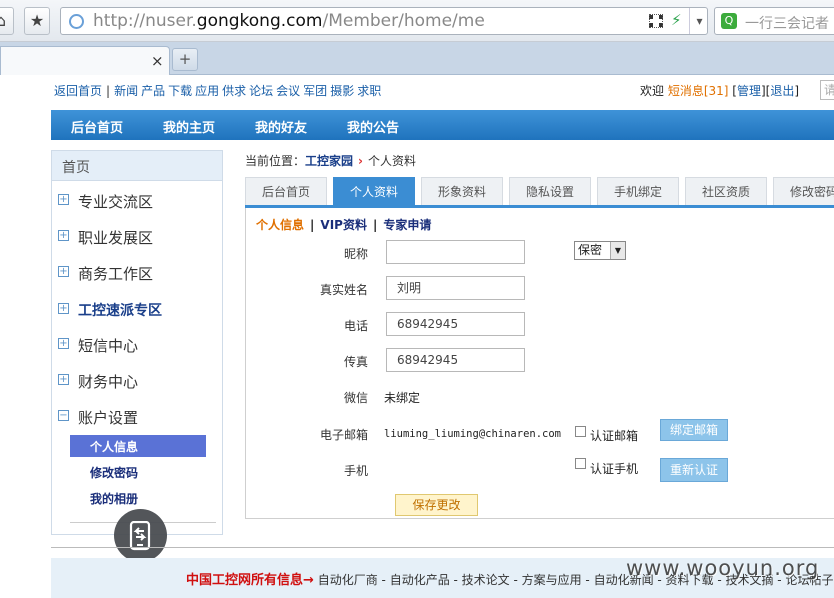  Describe the element at coordinates (723, 568) in the screenshot. I see `watermark: www.wooyun.org` at that location.